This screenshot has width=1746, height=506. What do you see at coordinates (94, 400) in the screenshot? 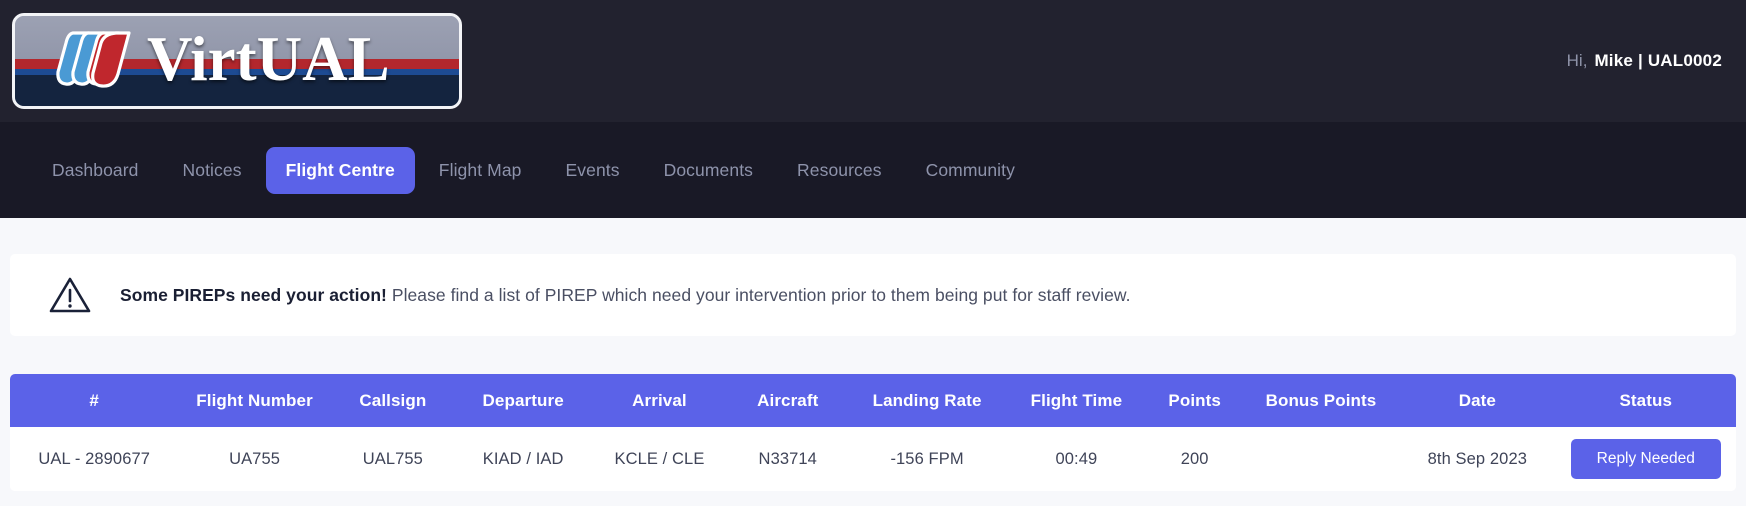
I see `col-header-id: #` at bounding box center [94, 400].